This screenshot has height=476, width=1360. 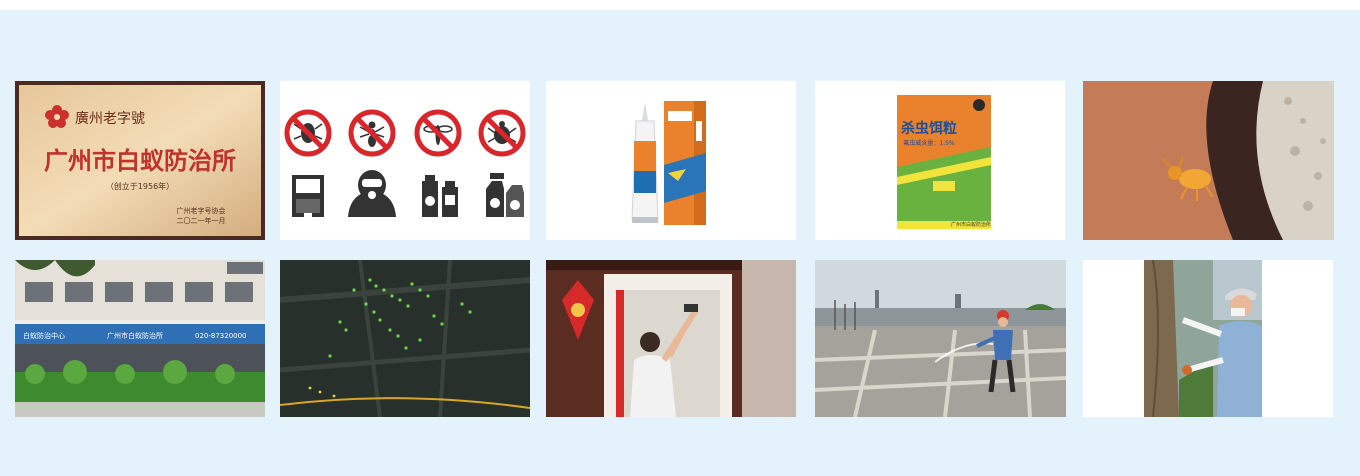 I want to click on plaque-title: 广州市白蚁防治所, so click(x=140, y=160).